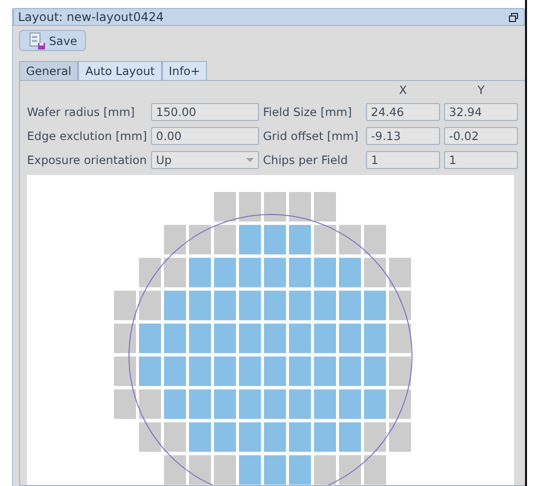  Describe the element at coordinates (205, 112) in the screenshot. I see `input-field: 150.00` at that location.